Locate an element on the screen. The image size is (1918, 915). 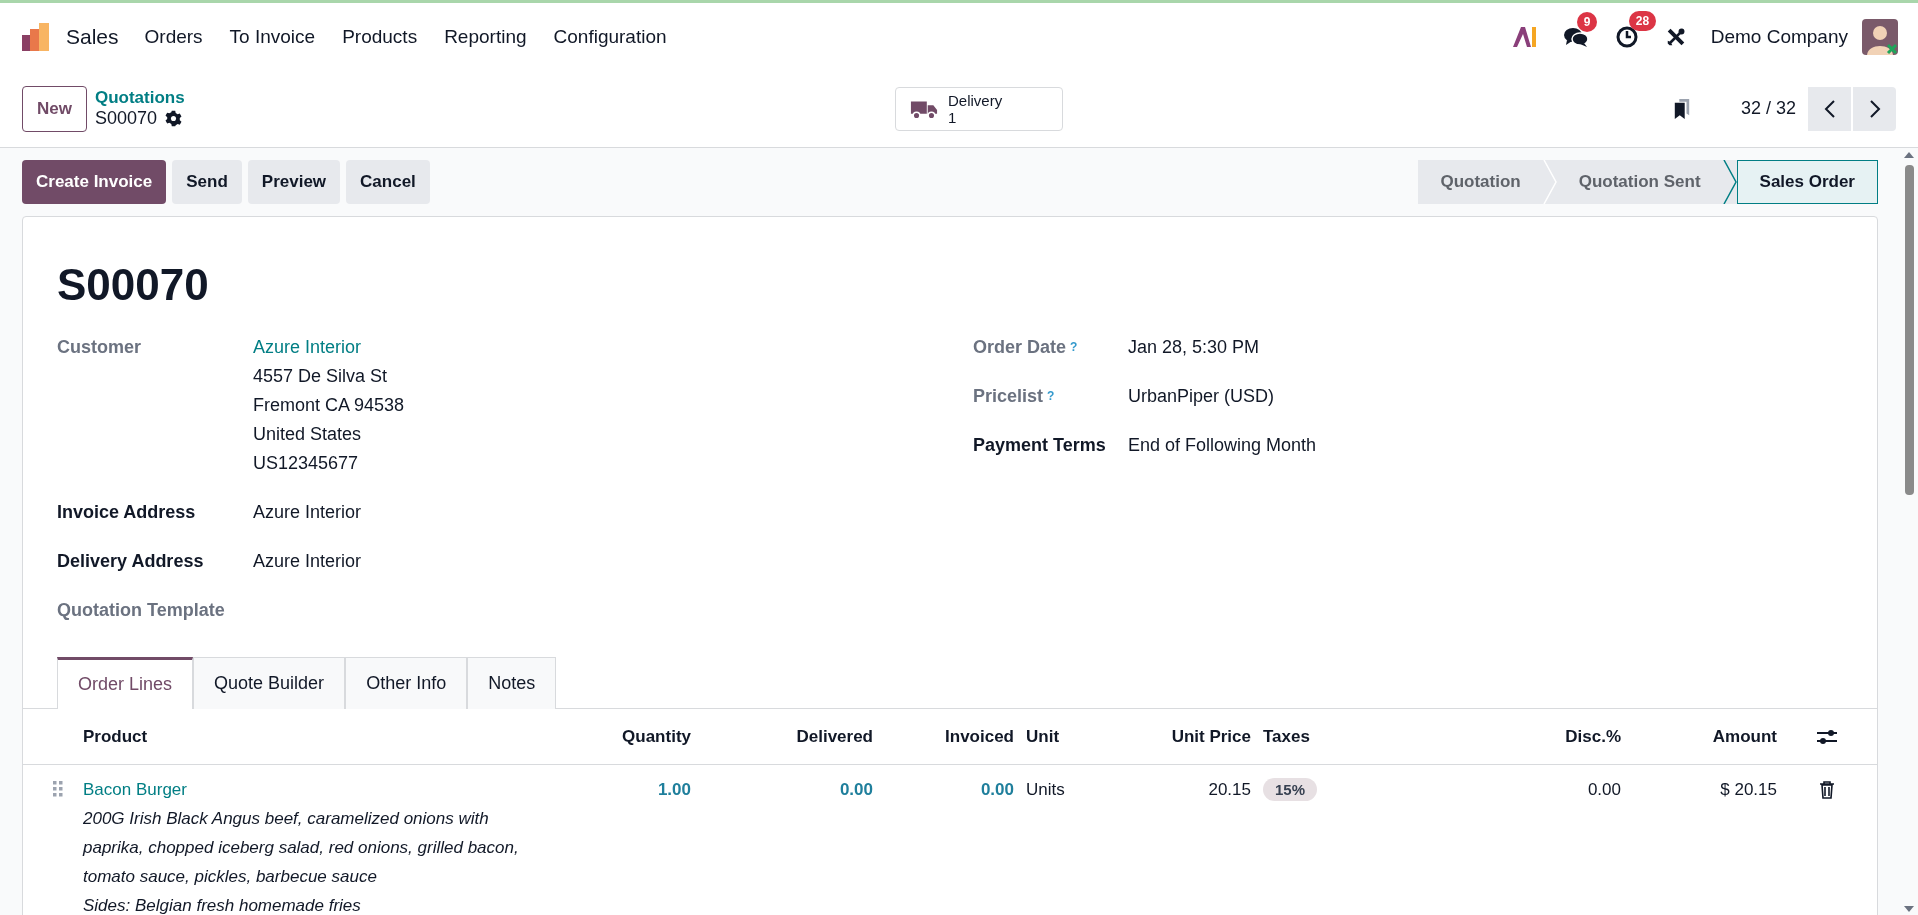
customer-link: Azure Interior is located at coordinates (307, 347).